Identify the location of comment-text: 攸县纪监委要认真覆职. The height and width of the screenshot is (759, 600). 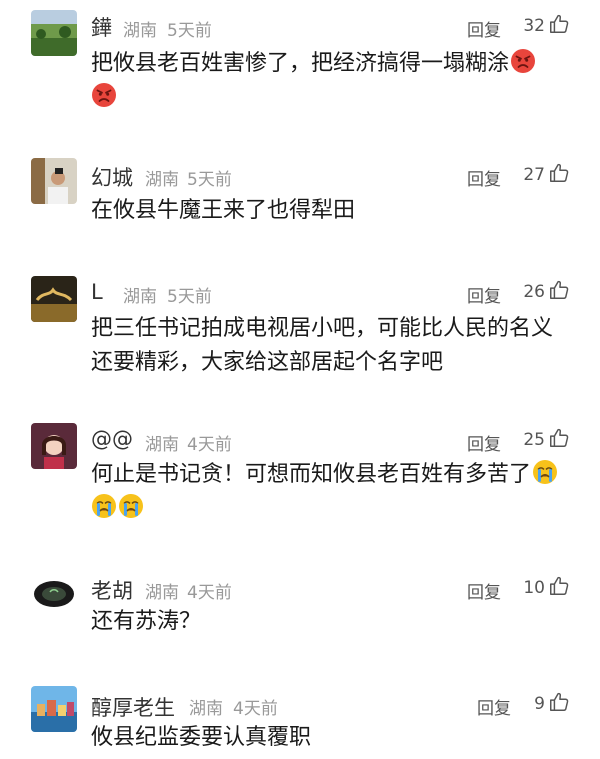
(201, 737).